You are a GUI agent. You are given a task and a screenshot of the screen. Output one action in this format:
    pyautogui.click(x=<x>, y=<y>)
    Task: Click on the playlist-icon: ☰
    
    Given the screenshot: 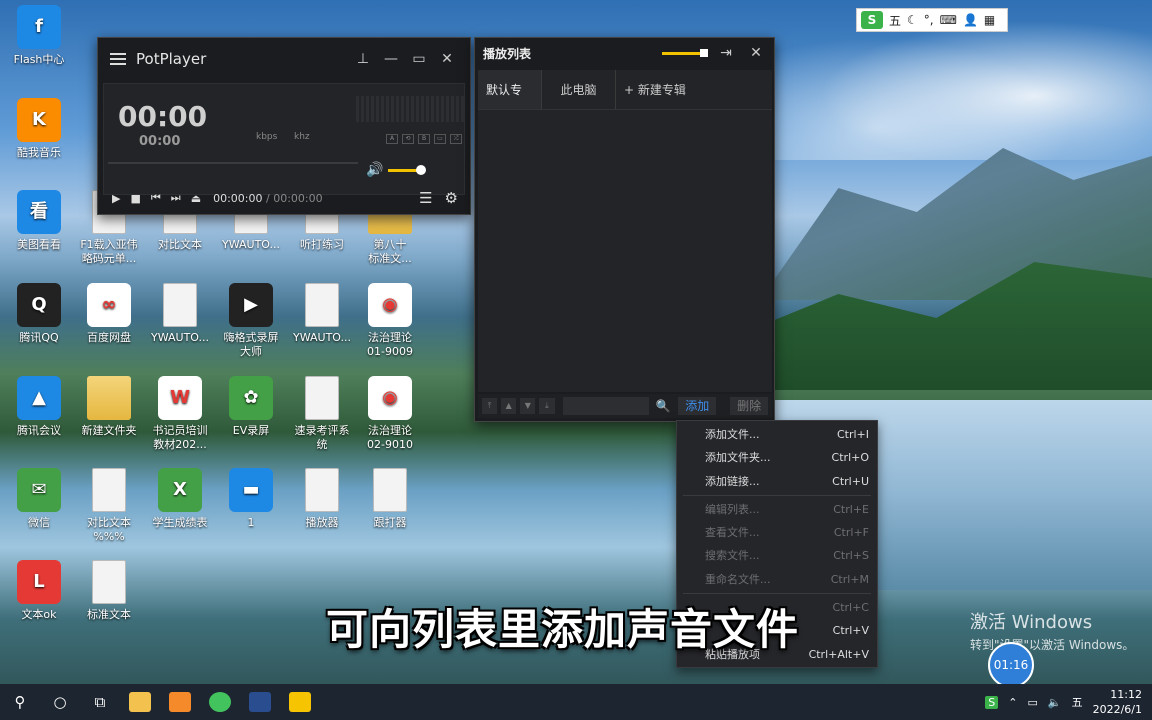 What is the action you would take?
    pyautogui.click(x=425, y=198)
    